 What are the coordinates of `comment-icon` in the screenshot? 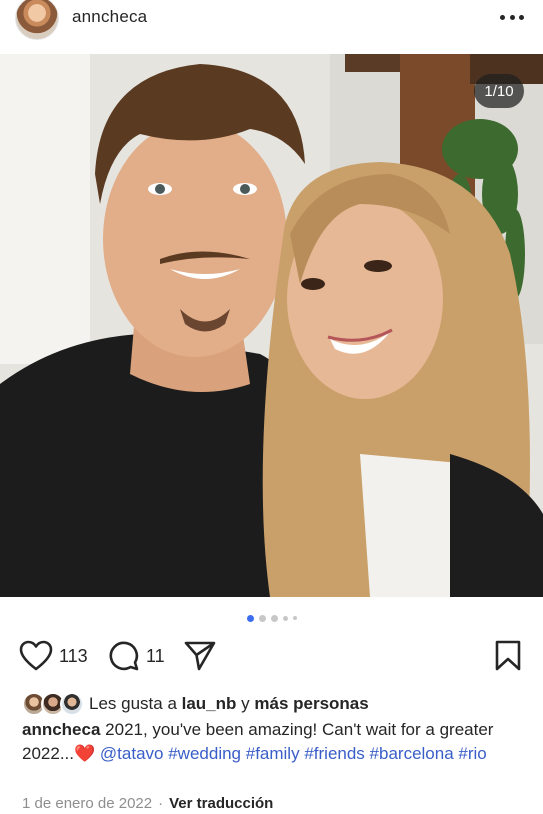 It's located at (124, 656).